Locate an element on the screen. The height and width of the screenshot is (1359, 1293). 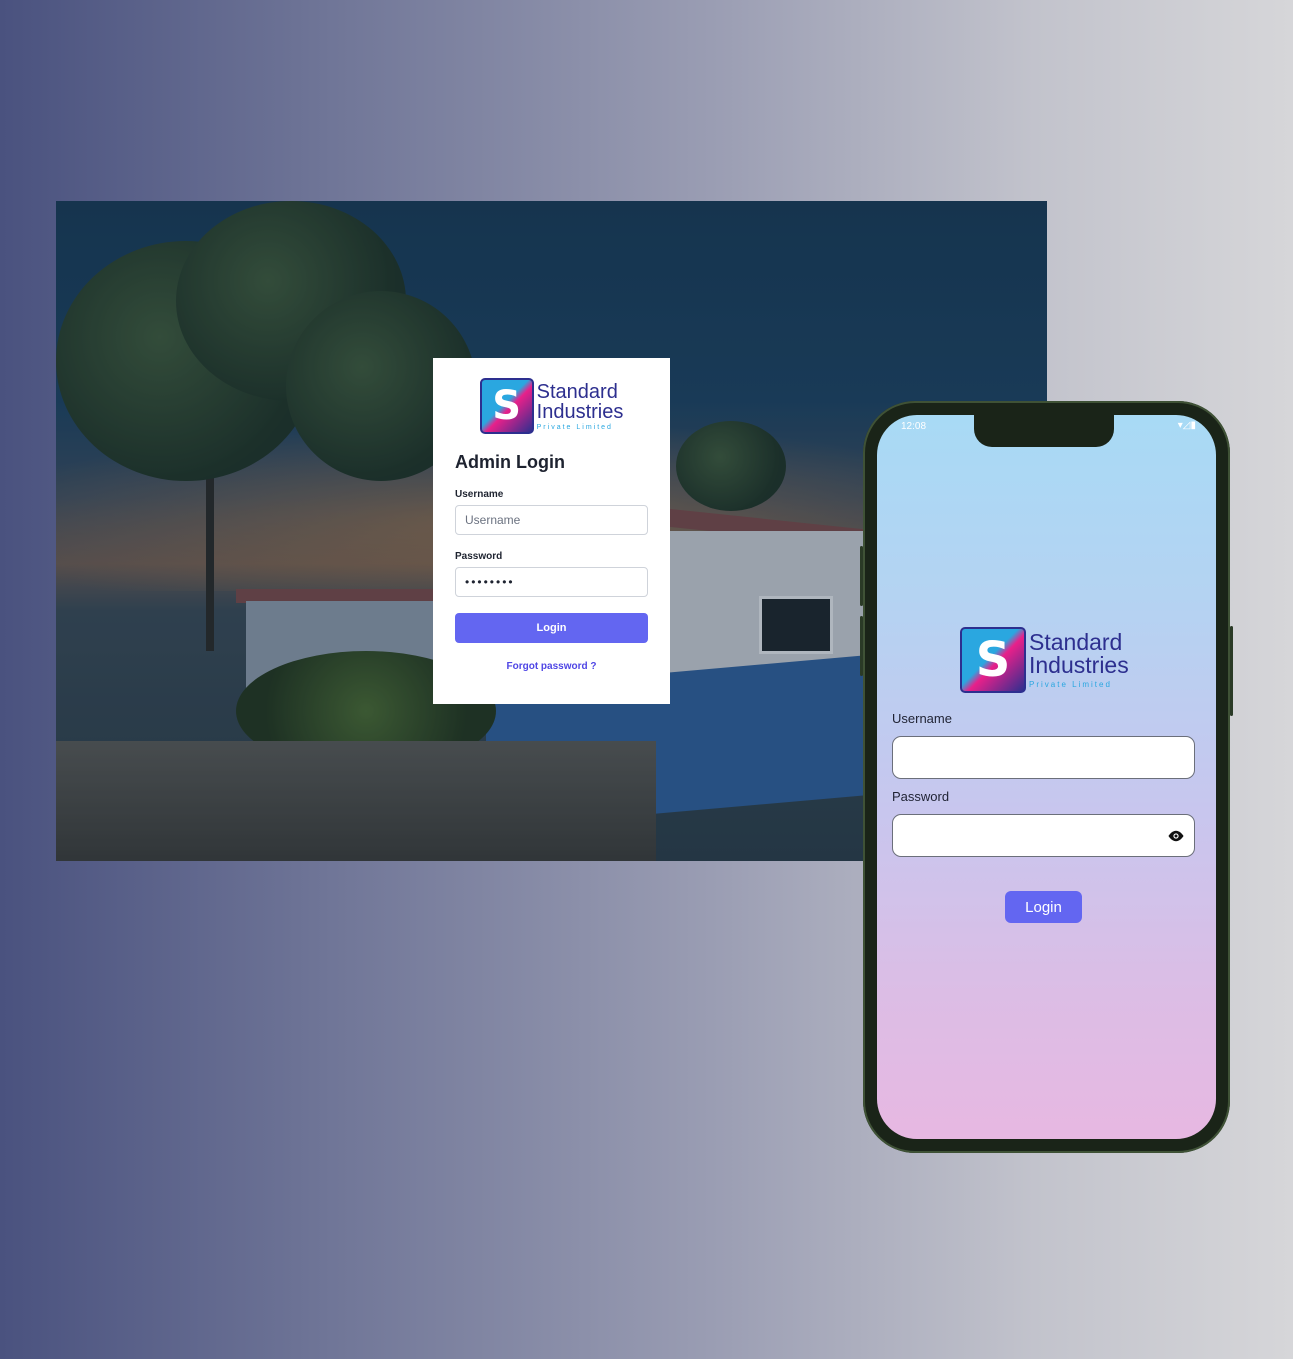
password-input: •••••••• is located at coordinates (551, 582).